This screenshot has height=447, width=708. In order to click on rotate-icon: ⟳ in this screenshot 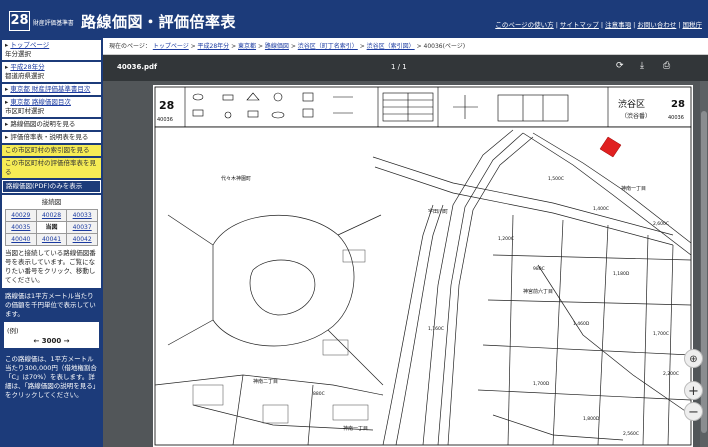, I will do `click(620, 66)`.